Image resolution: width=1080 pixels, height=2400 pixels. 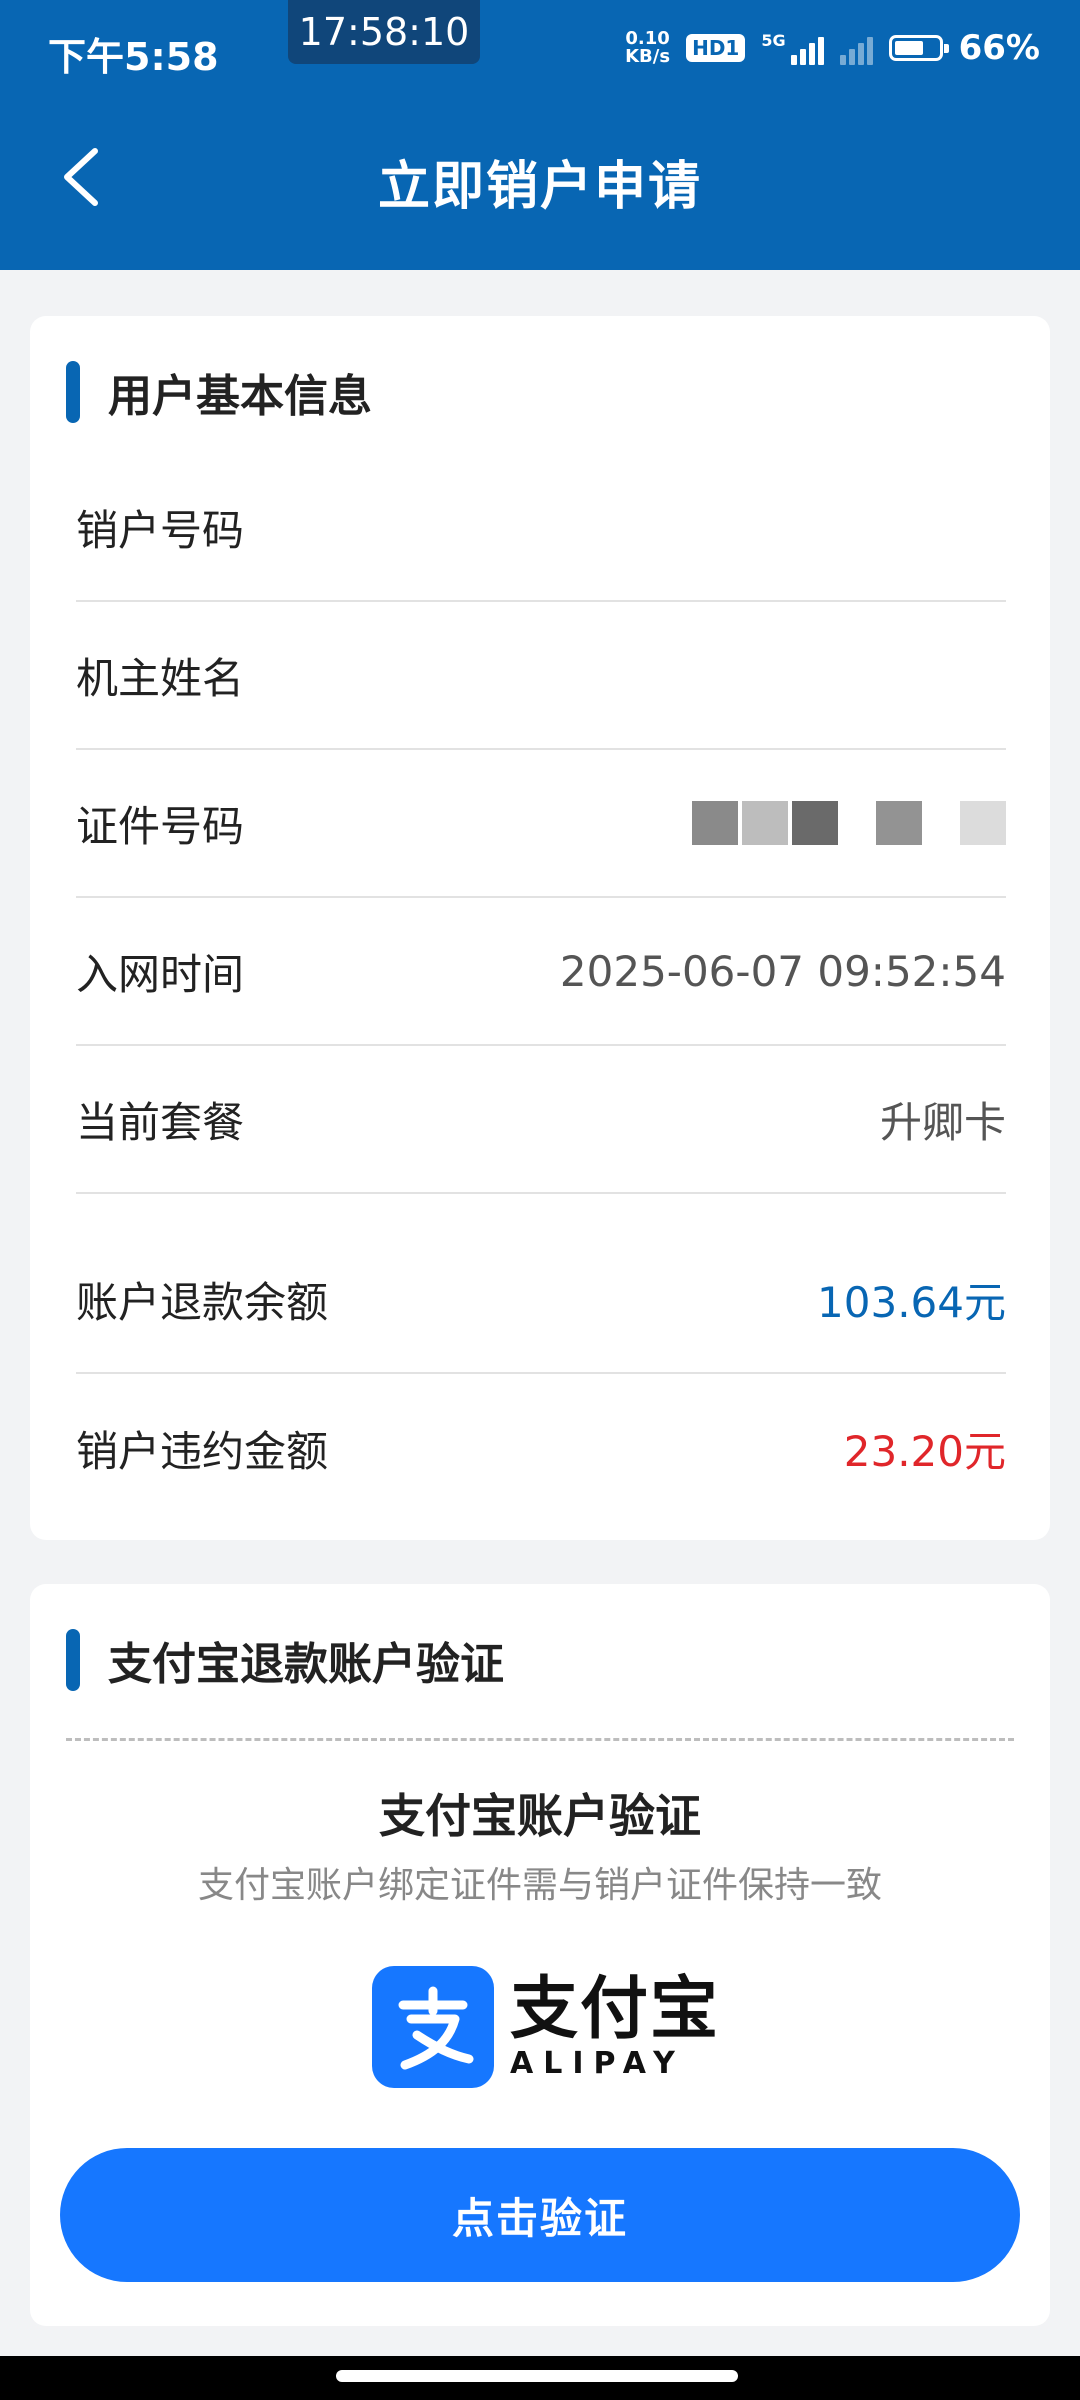 What do you see at coordinates (832, 48) in the screenshot?
I see `status-icons: 0.10 KB/s HD1 5G 66%` at bounding box center [832, 48].